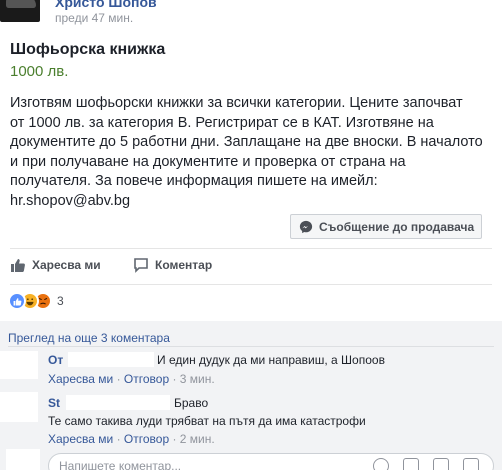 The width and height of the screenshot is (502, 470). What do you see at coordinates (89, 338) in the screenshot?
I see `view-more-comments-link: Преглед на още 3 коментара` at bounding box center [89, 338].